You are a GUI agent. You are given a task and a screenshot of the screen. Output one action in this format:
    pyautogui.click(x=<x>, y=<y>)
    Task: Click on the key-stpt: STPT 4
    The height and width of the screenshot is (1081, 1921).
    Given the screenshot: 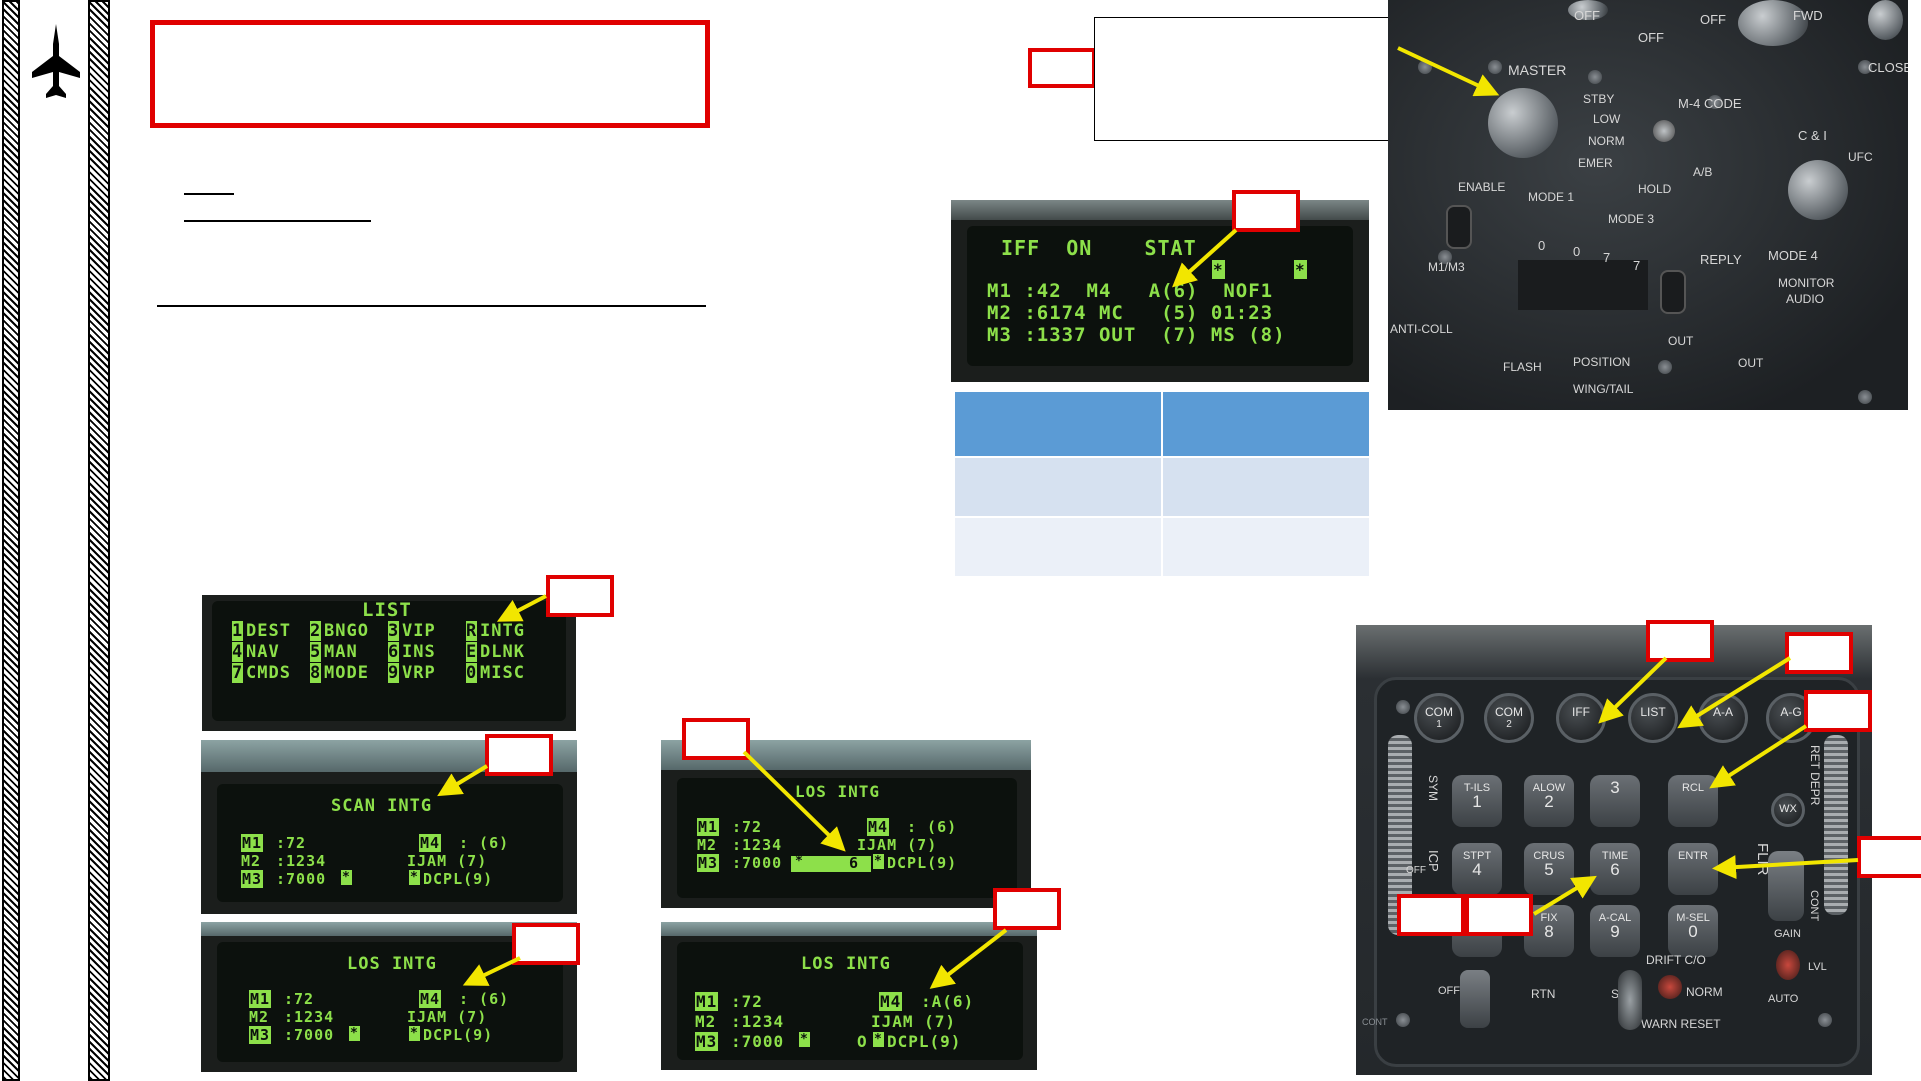 What is the action you would take?
    pyautogui.click(x=1477, y=869)
    